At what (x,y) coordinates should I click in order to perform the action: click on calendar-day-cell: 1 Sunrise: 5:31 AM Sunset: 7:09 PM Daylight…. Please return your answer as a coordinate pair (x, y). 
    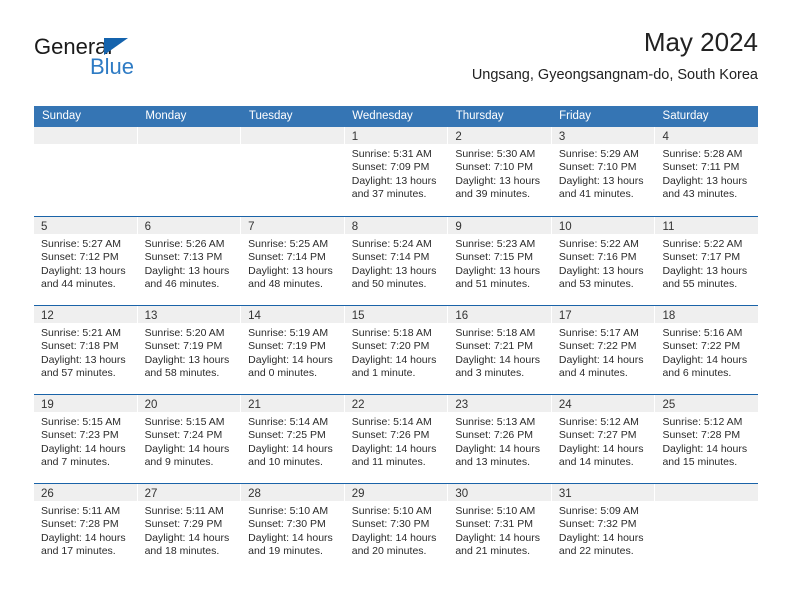
    Looking at the image, I should click on (396, 171).